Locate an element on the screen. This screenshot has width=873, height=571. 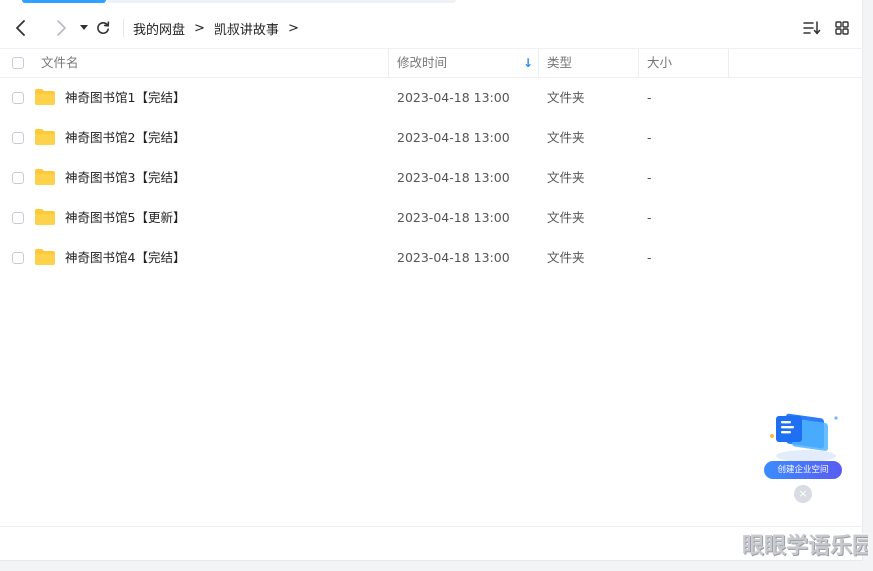
create-enterprise-space-button: 创建企业空间 is located at coordinates (803, 470).